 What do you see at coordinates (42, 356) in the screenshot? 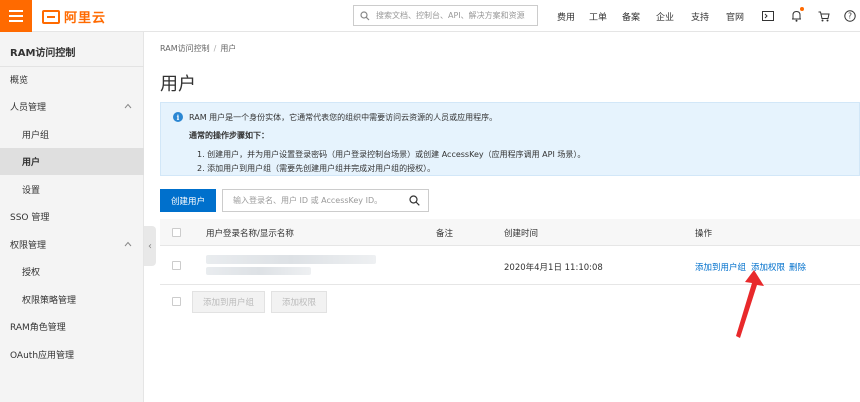
I see `sidebar-item-label: OAuth应用管理` at bounding box center [42, 356].